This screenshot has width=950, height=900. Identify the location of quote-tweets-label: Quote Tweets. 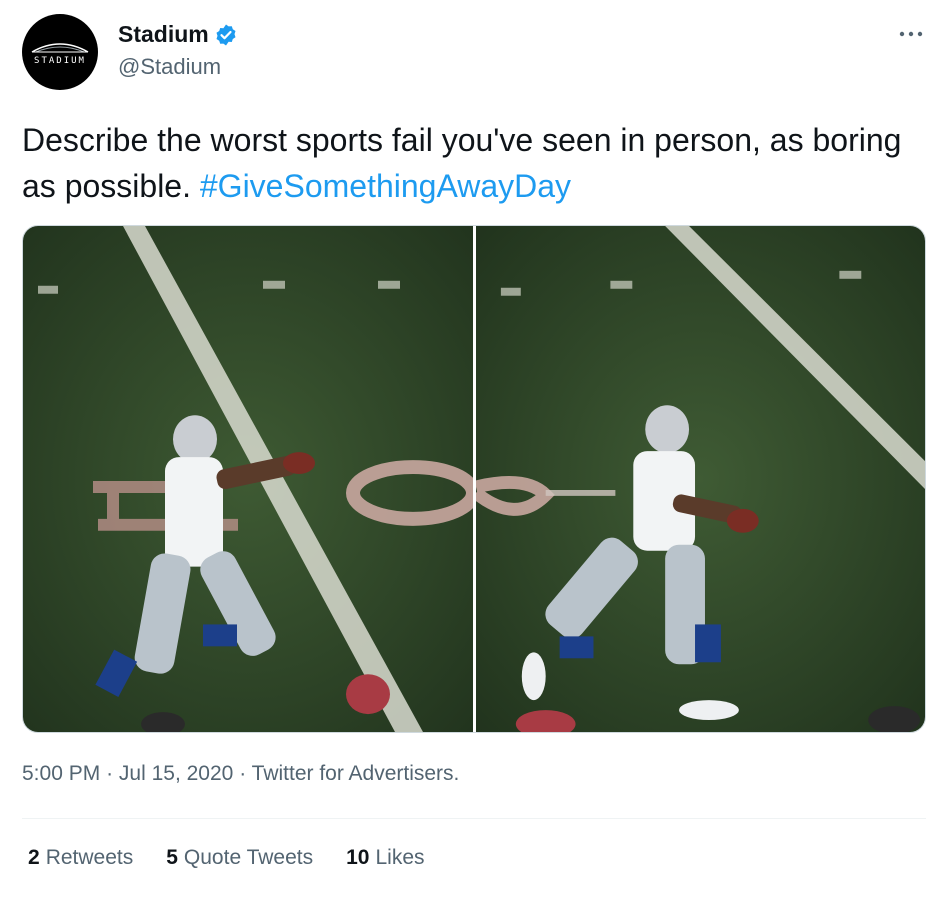
(248, 857).